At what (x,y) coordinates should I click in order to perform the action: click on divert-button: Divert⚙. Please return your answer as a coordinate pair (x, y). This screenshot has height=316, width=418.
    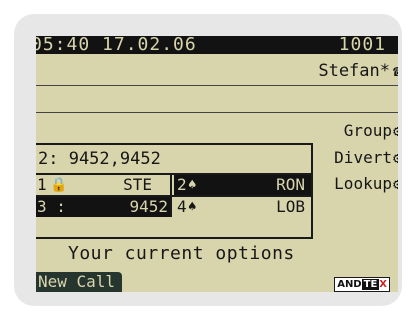
    Looking at the image, I should click on (366, 158).